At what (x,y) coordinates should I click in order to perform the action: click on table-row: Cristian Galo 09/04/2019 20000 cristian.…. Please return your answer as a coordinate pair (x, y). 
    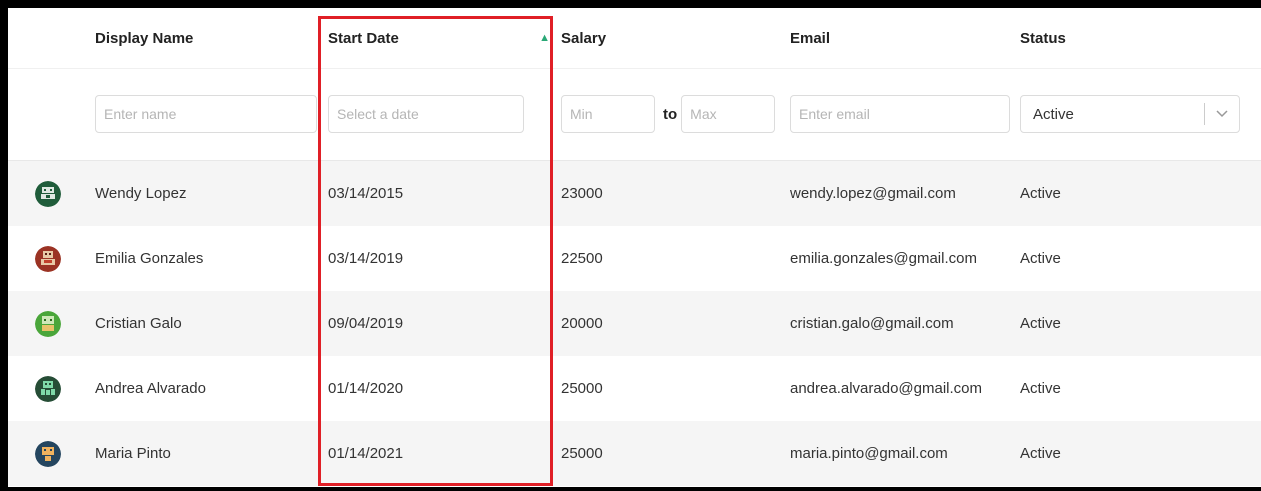
    Looking at the image, I should click on (634, 323).